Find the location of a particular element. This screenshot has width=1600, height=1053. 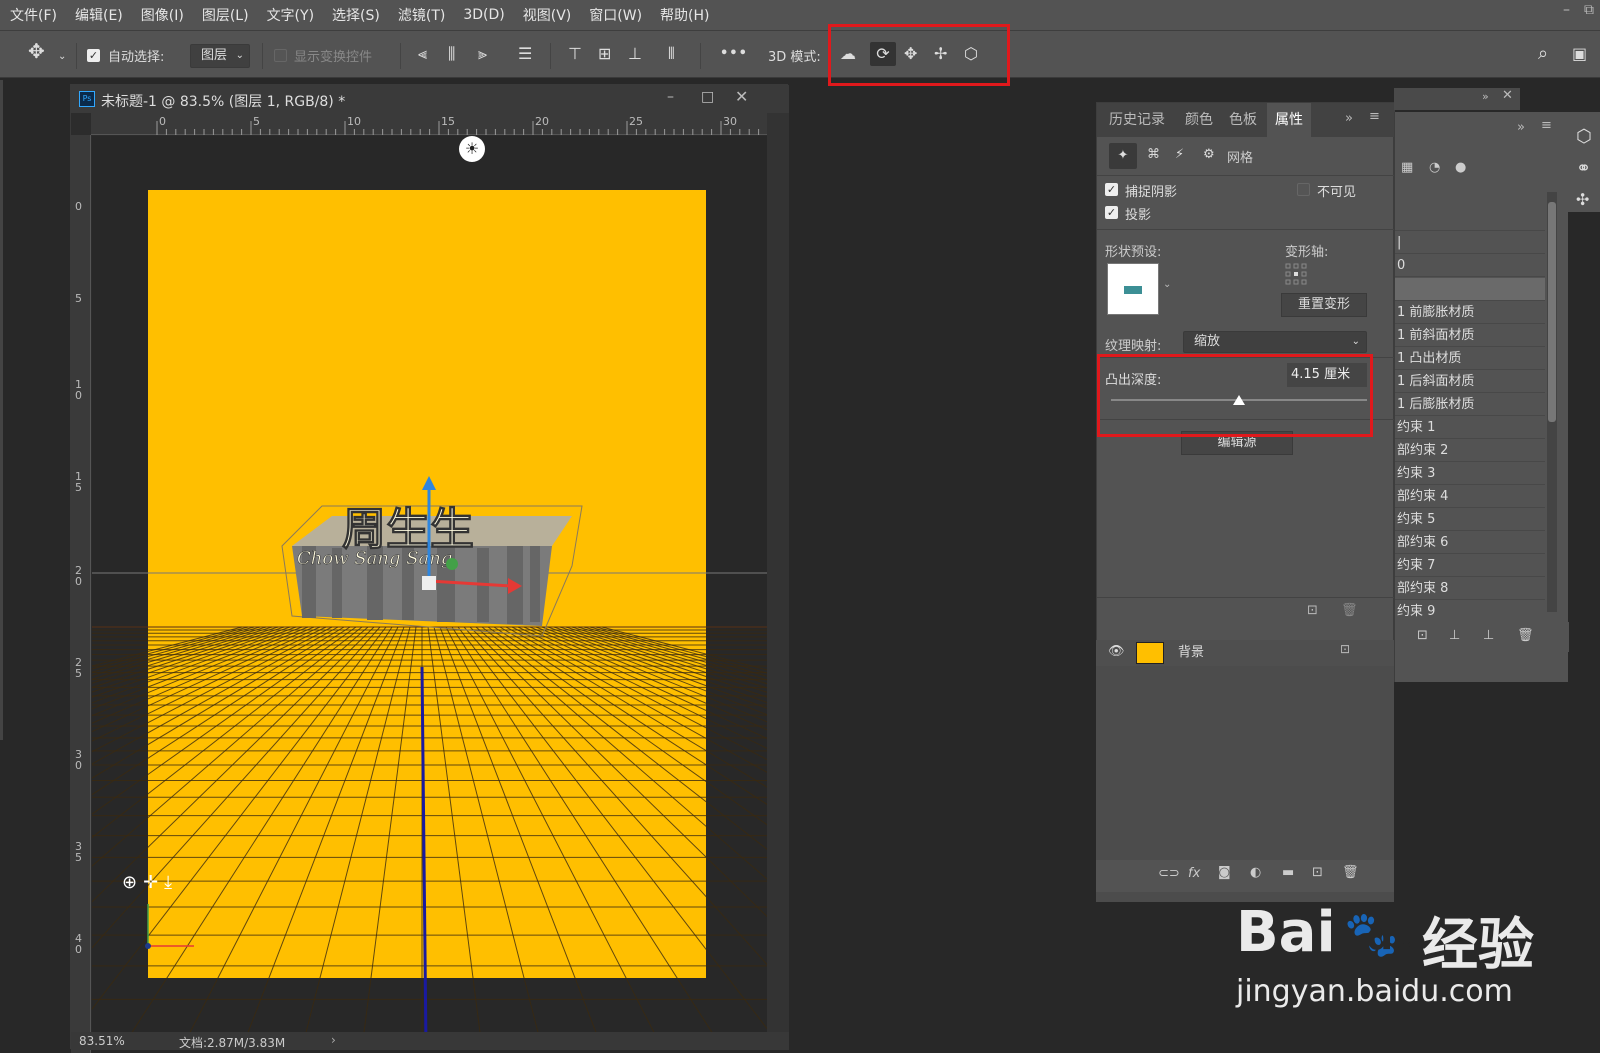

menu-help: 帮助(H) is located at coordinates (684, 15).